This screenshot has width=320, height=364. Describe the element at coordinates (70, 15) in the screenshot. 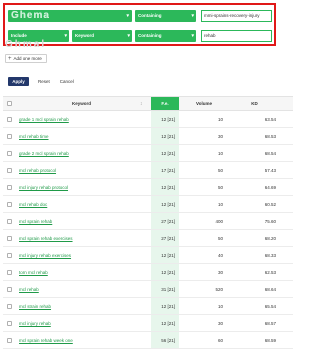

I see `filter-field-select: Ghema ▾` at that location.